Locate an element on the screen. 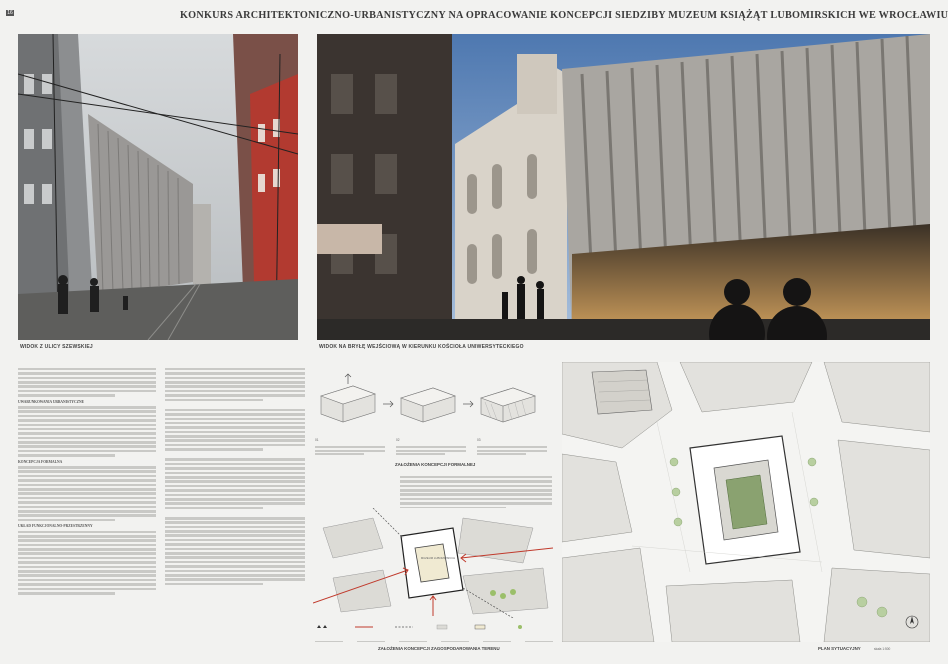 Image resolution: width=948 pixels, height=664 pixels. massing-steps-illustration is located at coordinates (428, 398).